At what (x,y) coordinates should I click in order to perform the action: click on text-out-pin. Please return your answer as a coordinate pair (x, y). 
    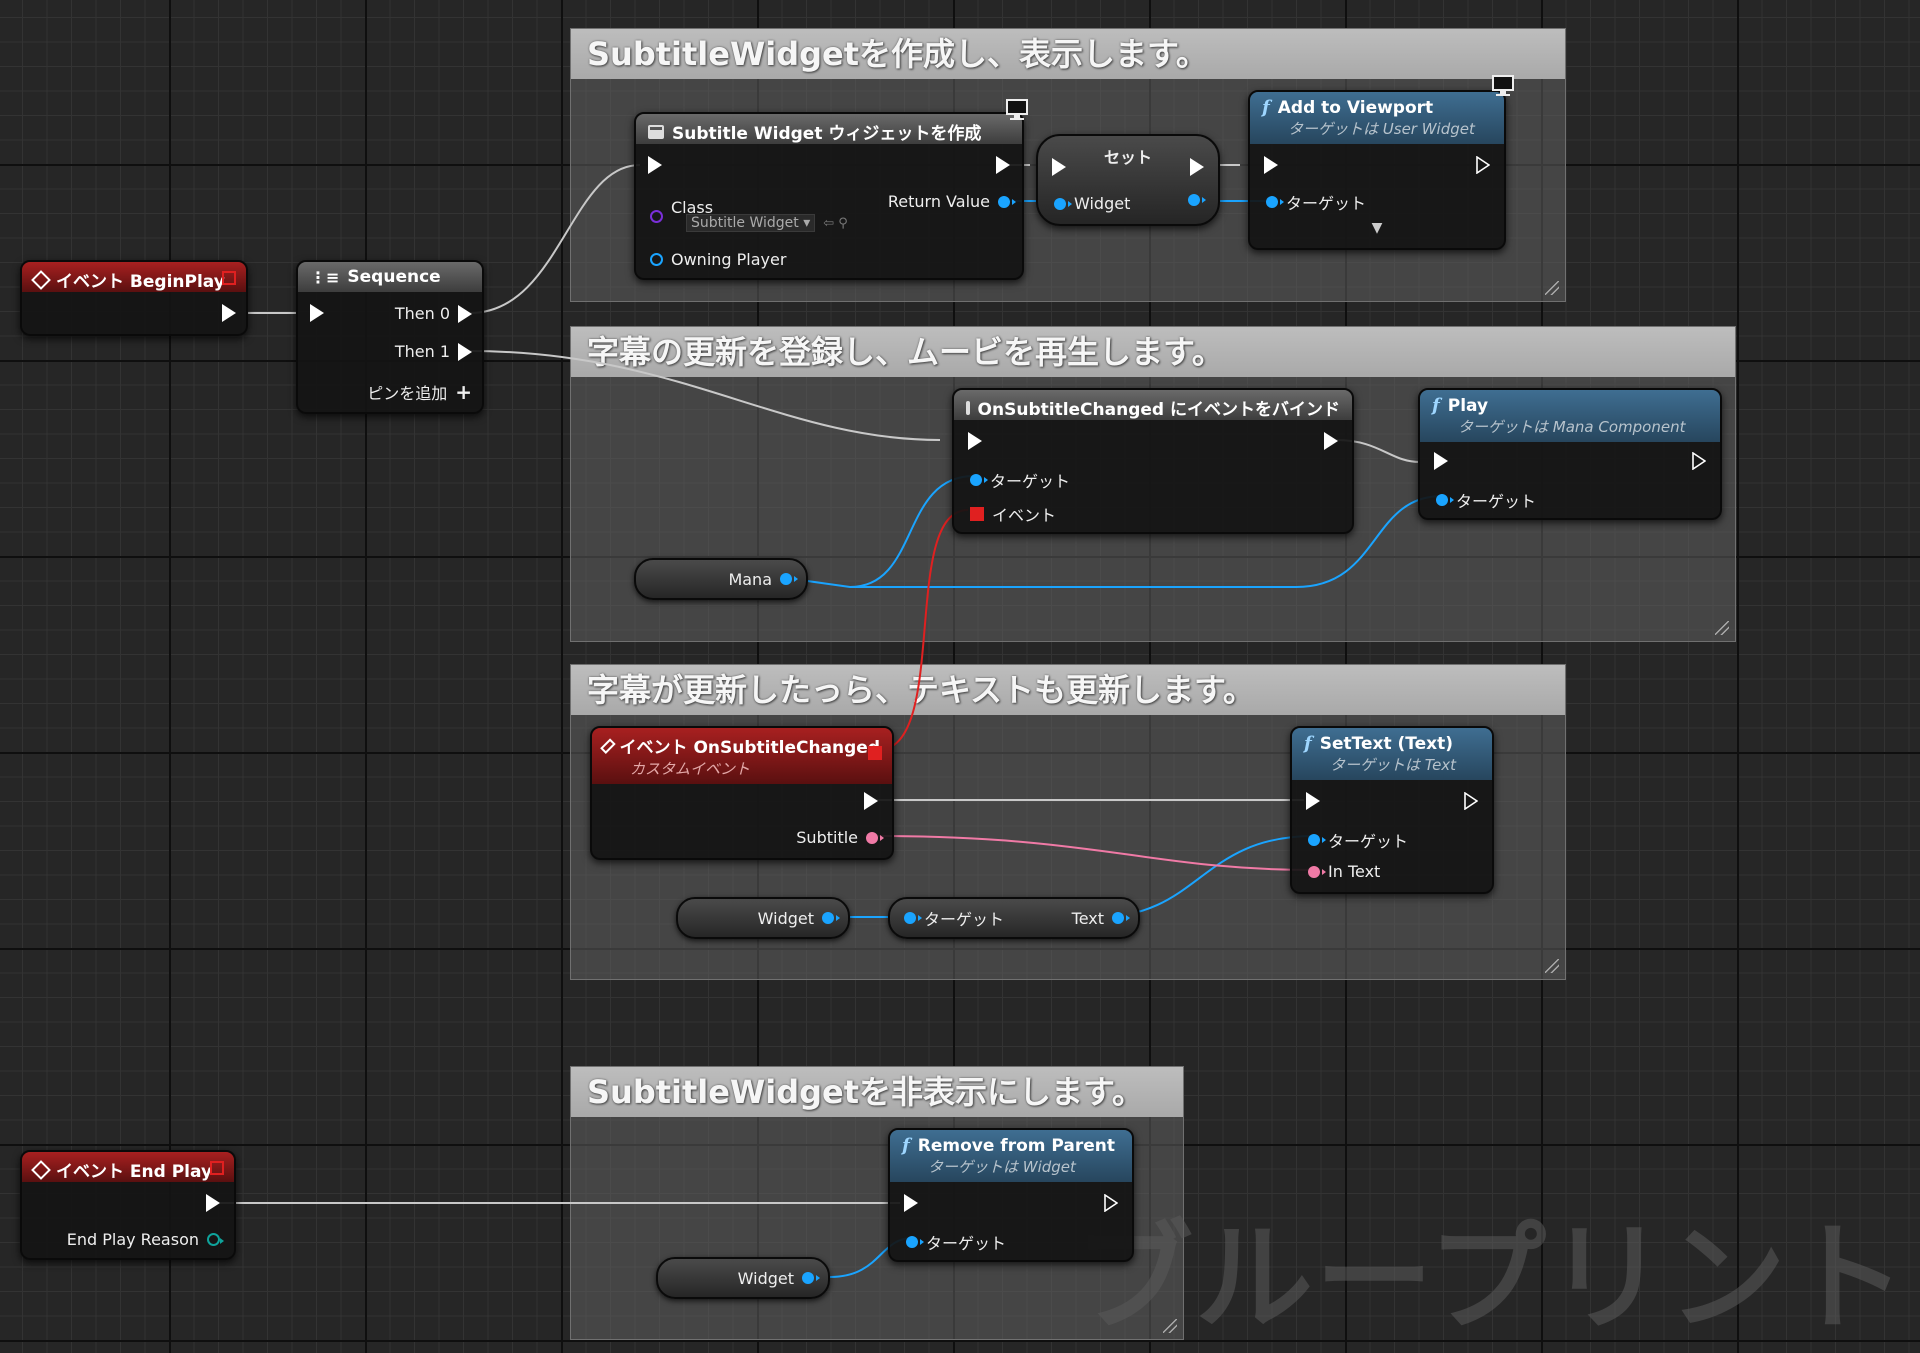
    Looking at the image, I should click on (1121, 918).